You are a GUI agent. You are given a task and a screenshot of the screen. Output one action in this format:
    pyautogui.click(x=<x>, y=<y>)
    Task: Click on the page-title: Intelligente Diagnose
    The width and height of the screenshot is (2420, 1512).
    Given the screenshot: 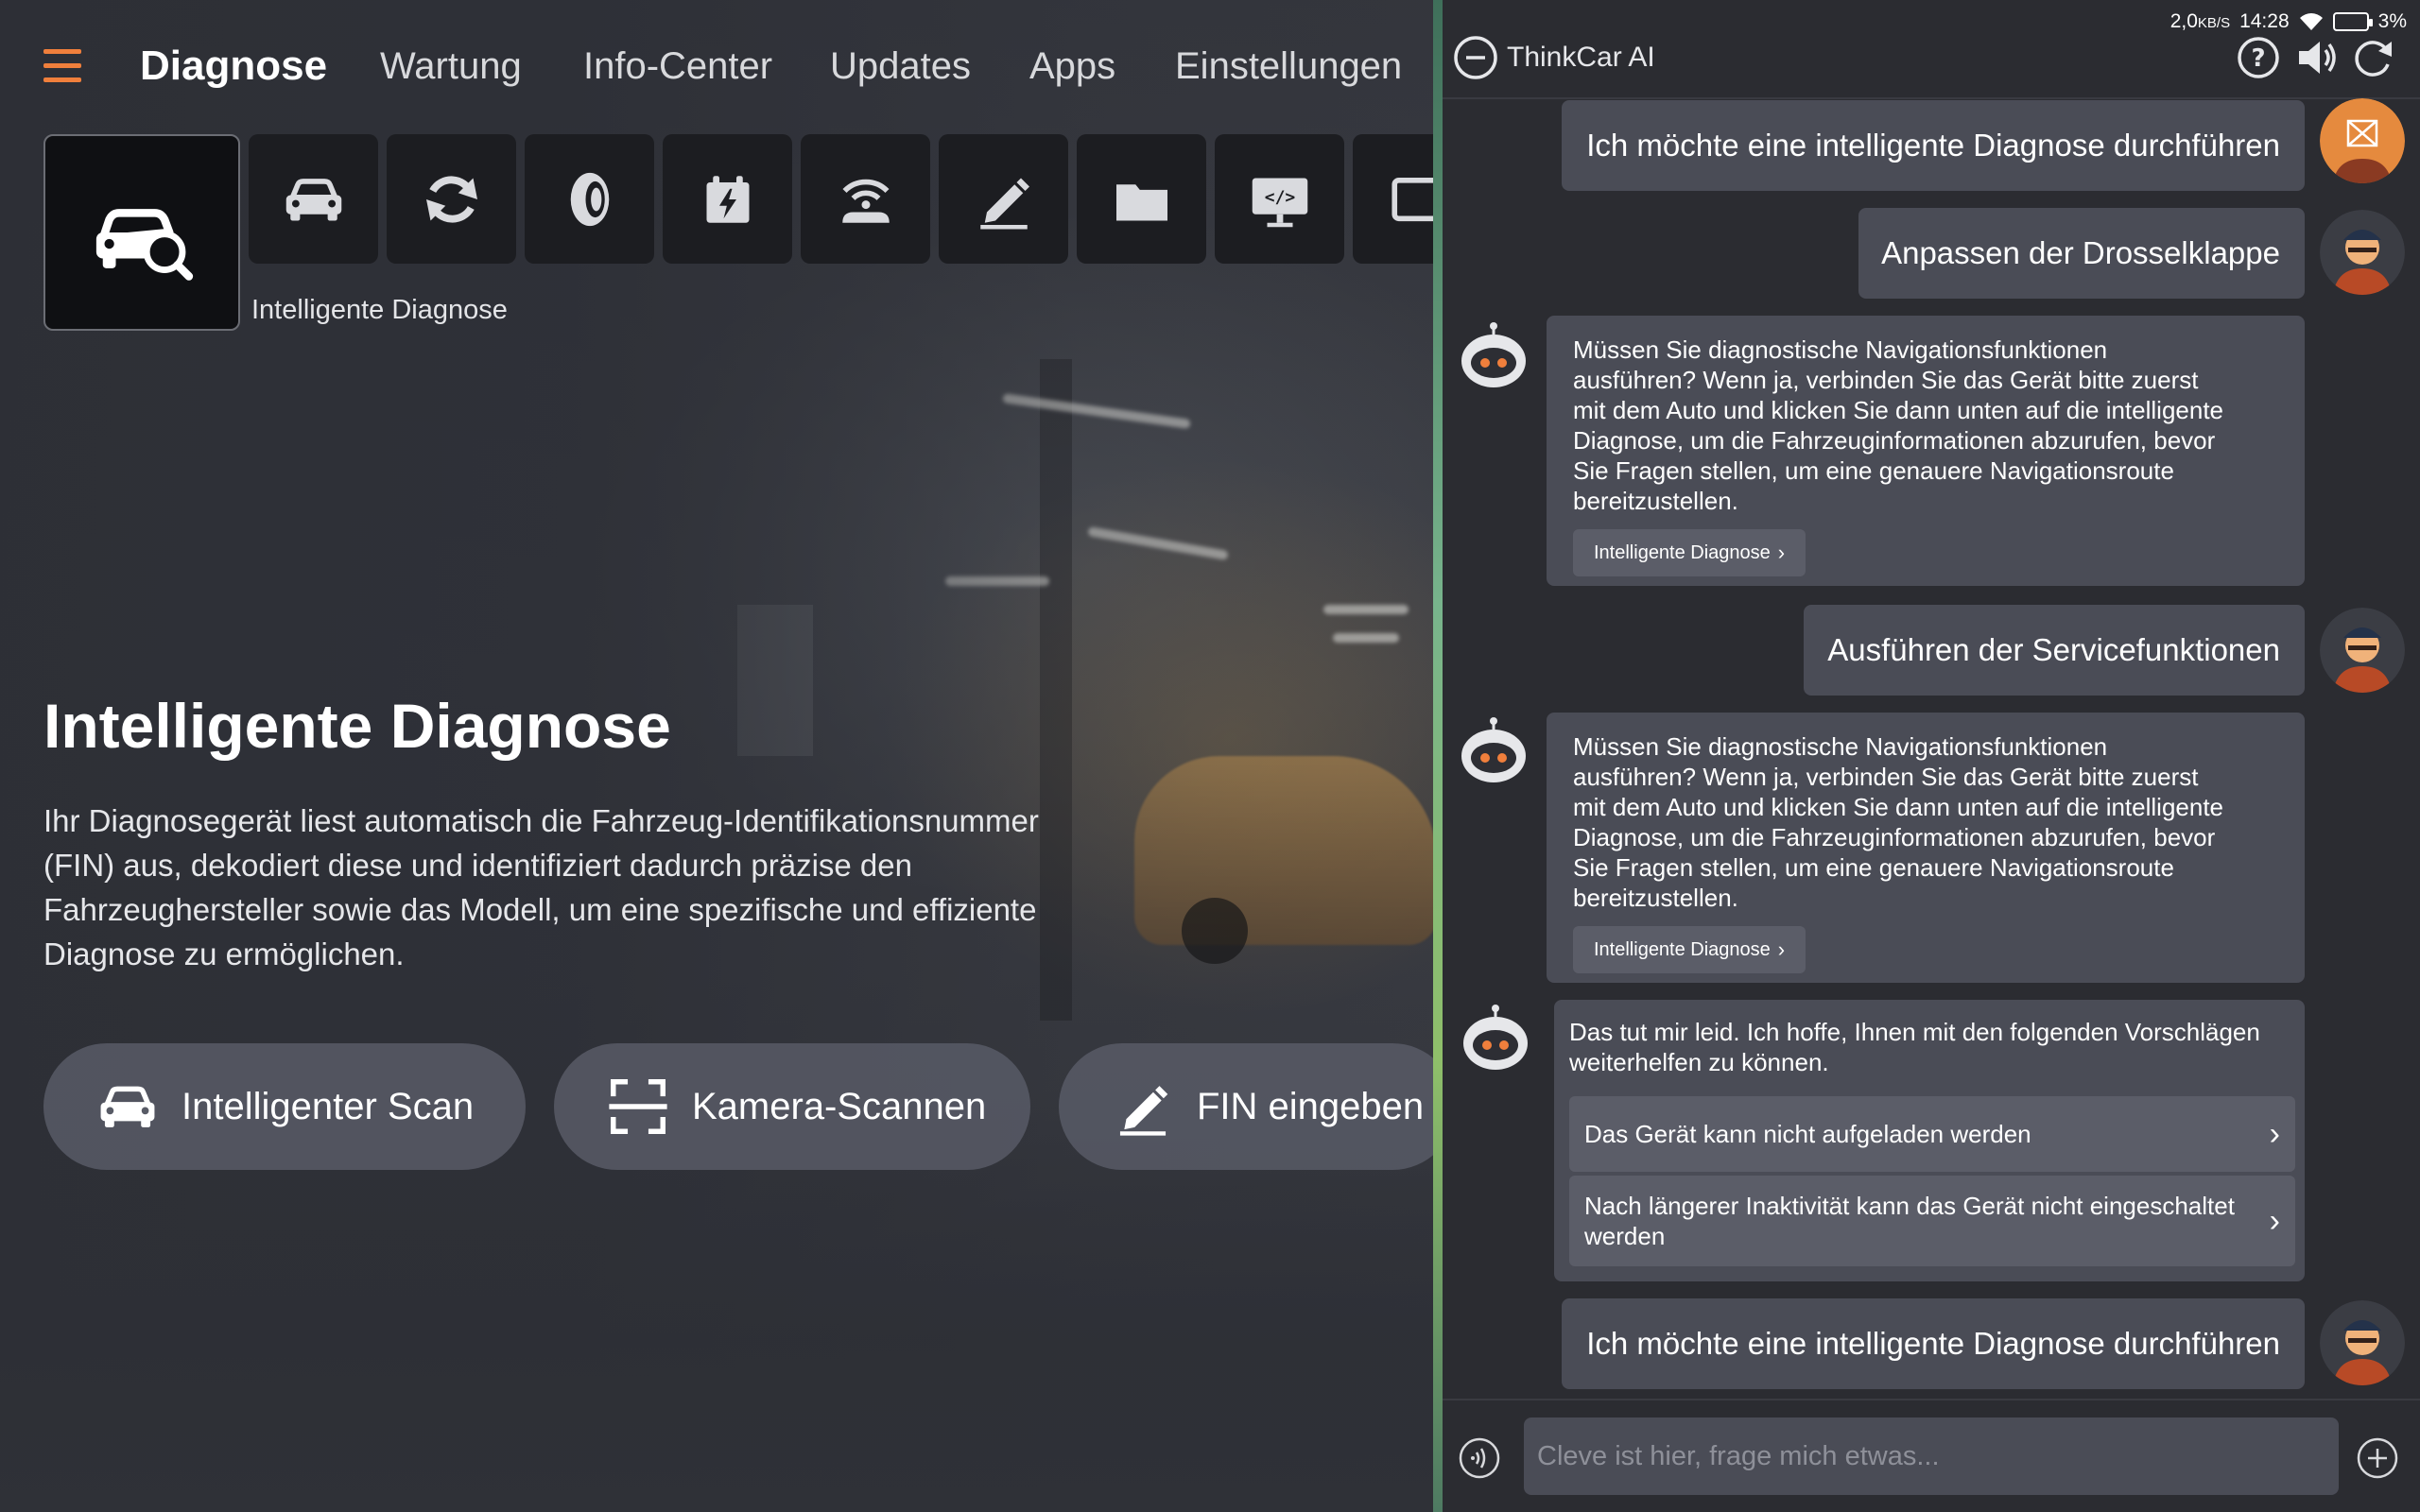 What is the action you would take?
    pyautogui.click(x=357, y=726)
    